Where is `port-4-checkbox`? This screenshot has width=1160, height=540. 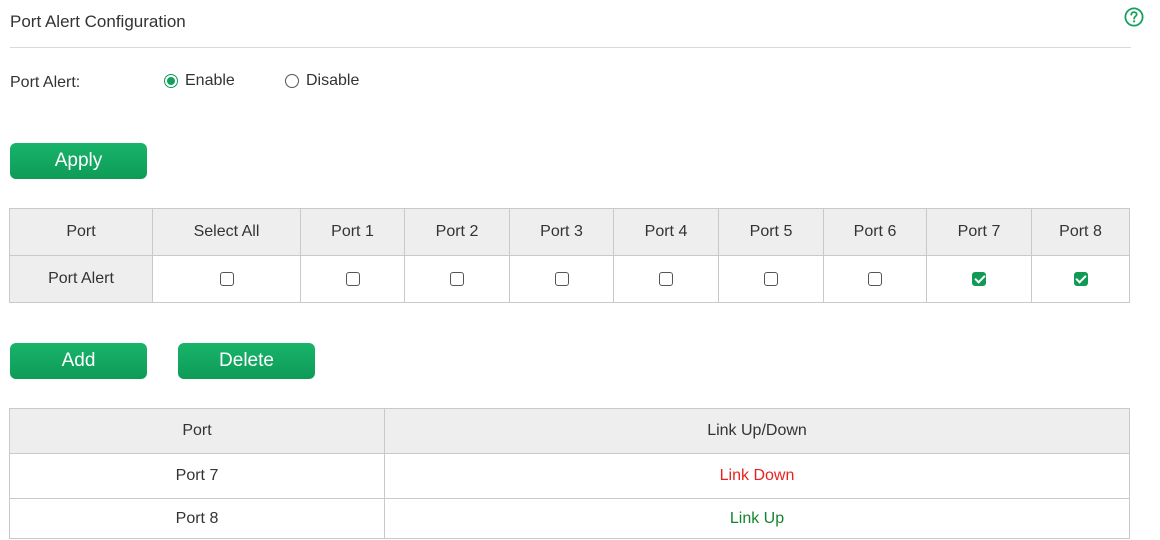 port-4-checkbox is located at coordinates (666, 278).